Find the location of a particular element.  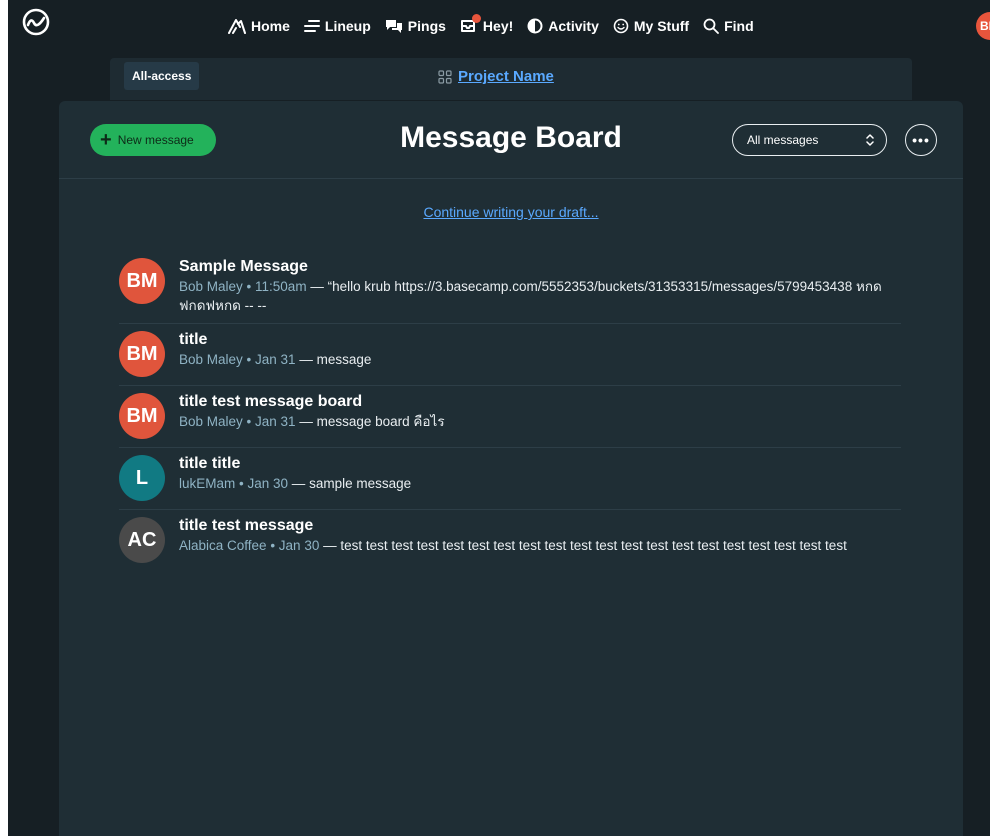

message-excerpt: sample message is located at coordinates (360, 483).